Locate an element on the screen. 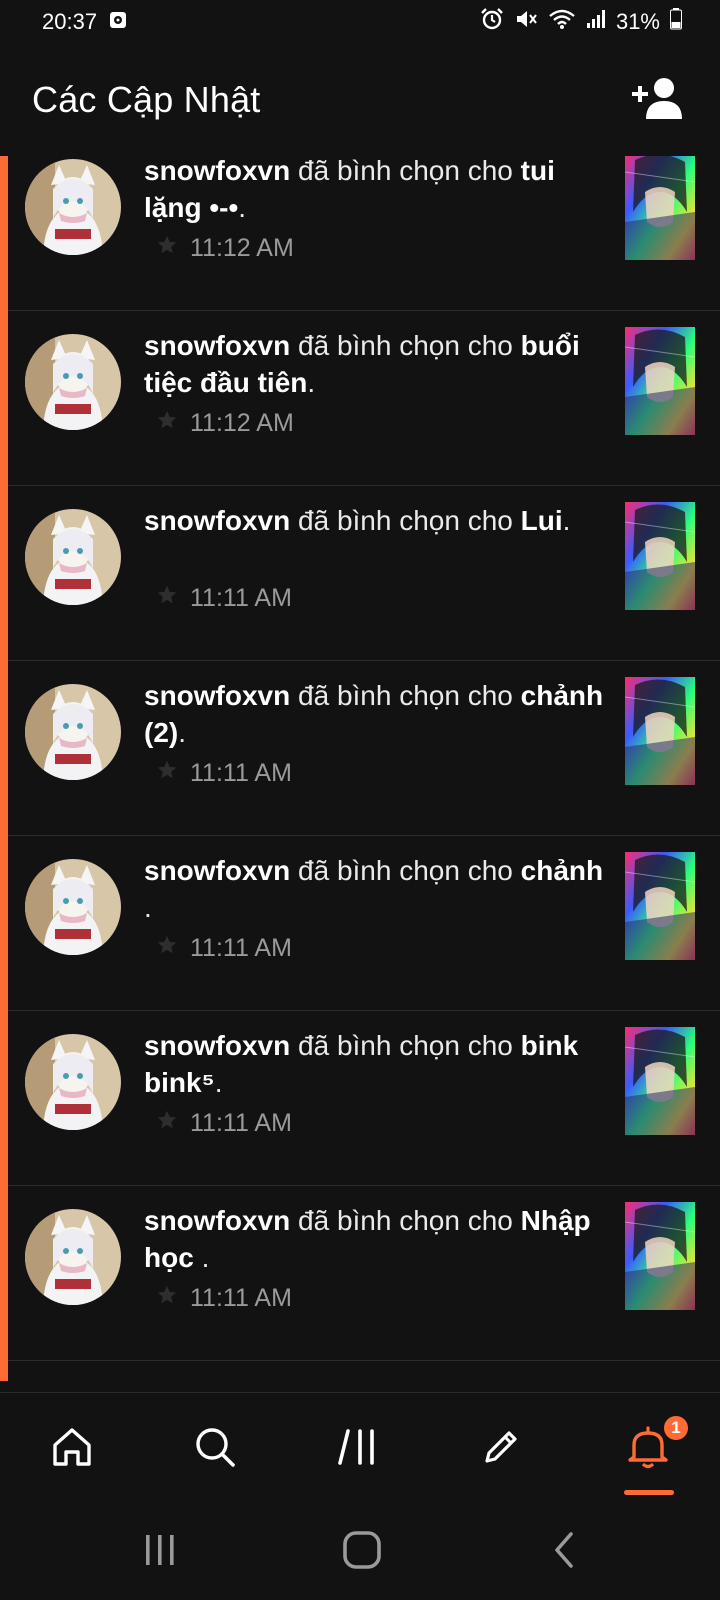  recents-button is located at coordinates (160, 1552).